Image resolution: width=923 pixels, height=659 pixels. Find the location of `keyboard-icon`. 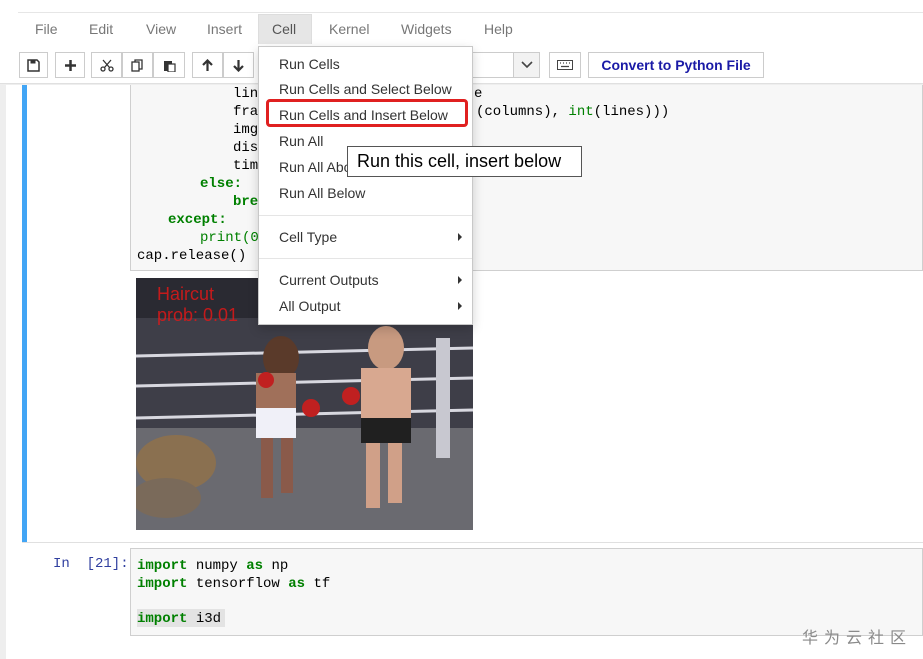

keyboard-icon is located at coordinates (565, 65).